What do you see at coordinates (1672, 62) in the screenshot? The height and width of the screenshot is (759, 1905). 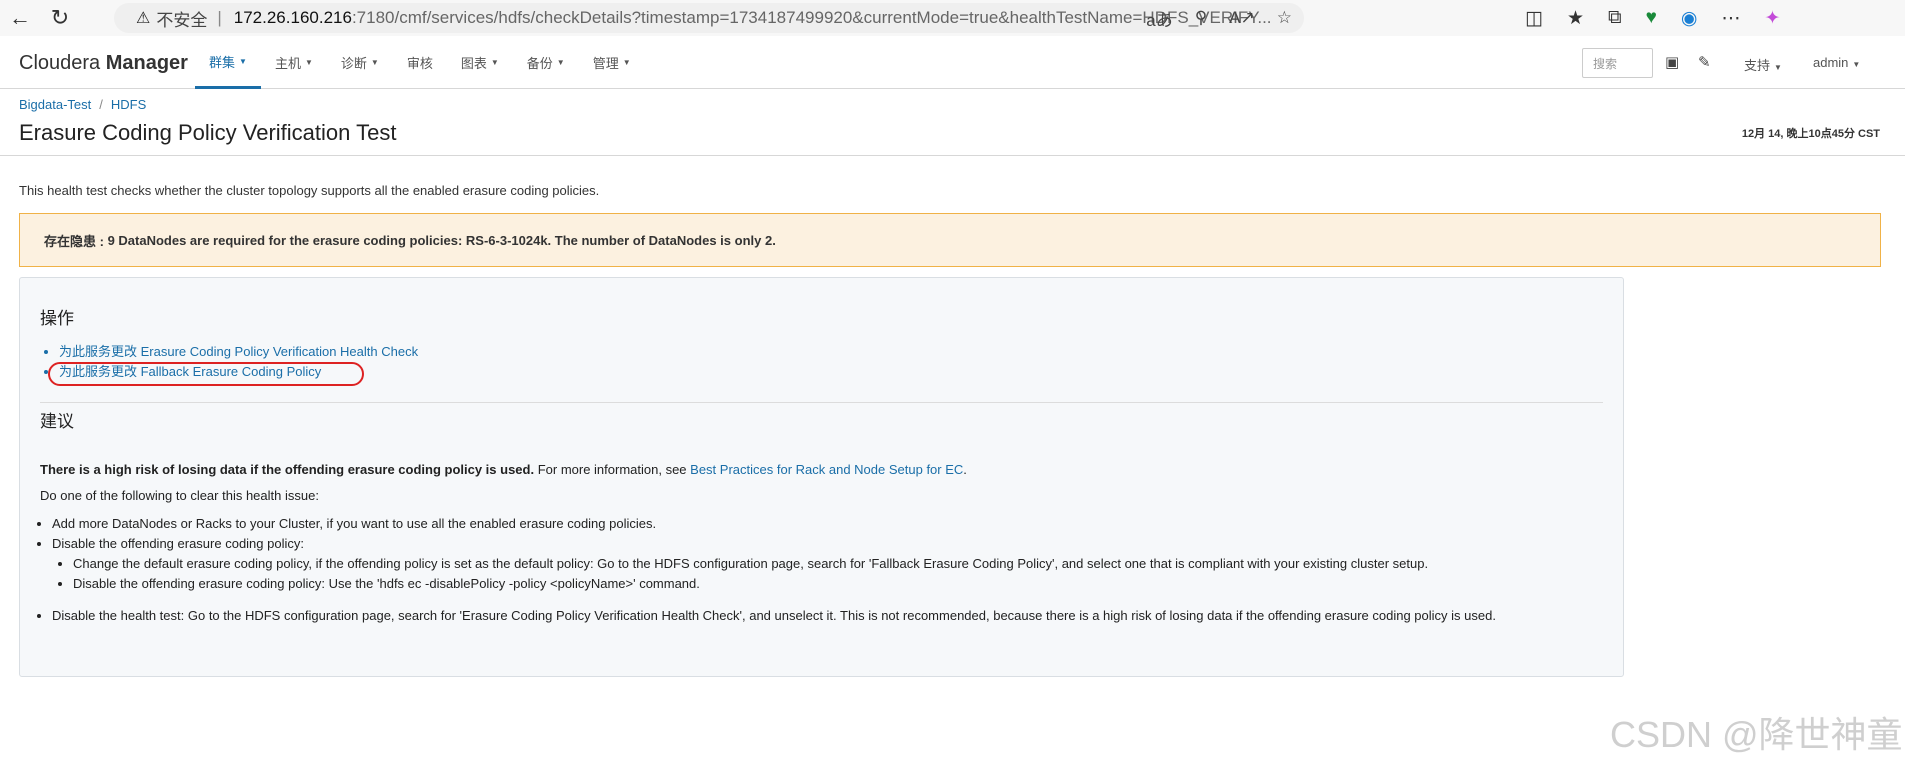 I see `gift-icon: ▣` at bounding box center [1672, 62].